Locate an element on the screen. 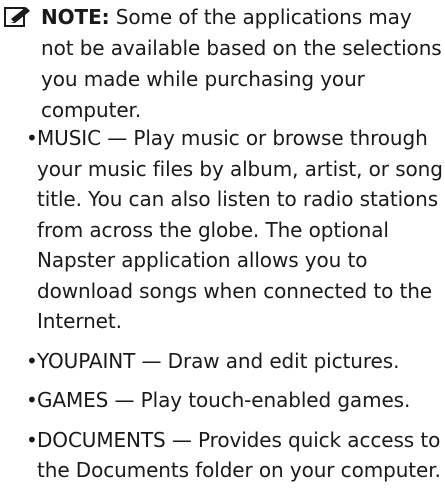 The width and height of the screenshot is (445, 495). pencil-note-icon is located at coordinates (17, 17).